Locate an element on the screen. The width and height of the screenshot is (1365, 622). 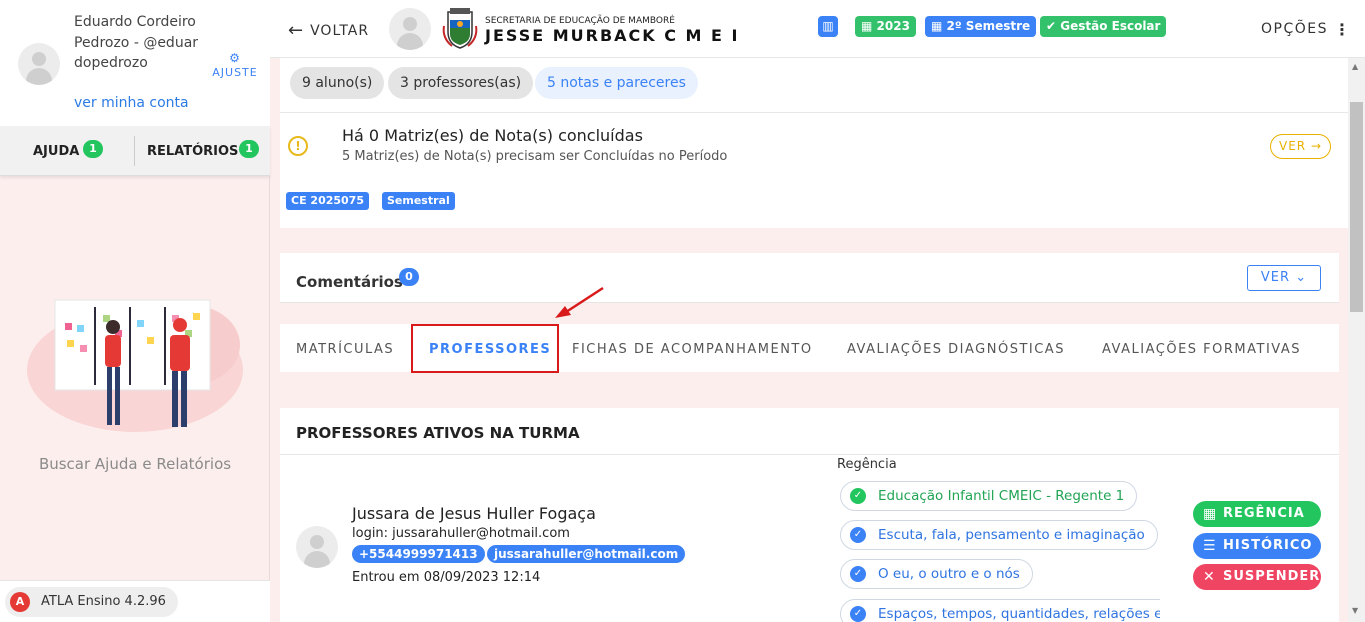
comments-count-badge: 0 is located at coordinates (409, 277).